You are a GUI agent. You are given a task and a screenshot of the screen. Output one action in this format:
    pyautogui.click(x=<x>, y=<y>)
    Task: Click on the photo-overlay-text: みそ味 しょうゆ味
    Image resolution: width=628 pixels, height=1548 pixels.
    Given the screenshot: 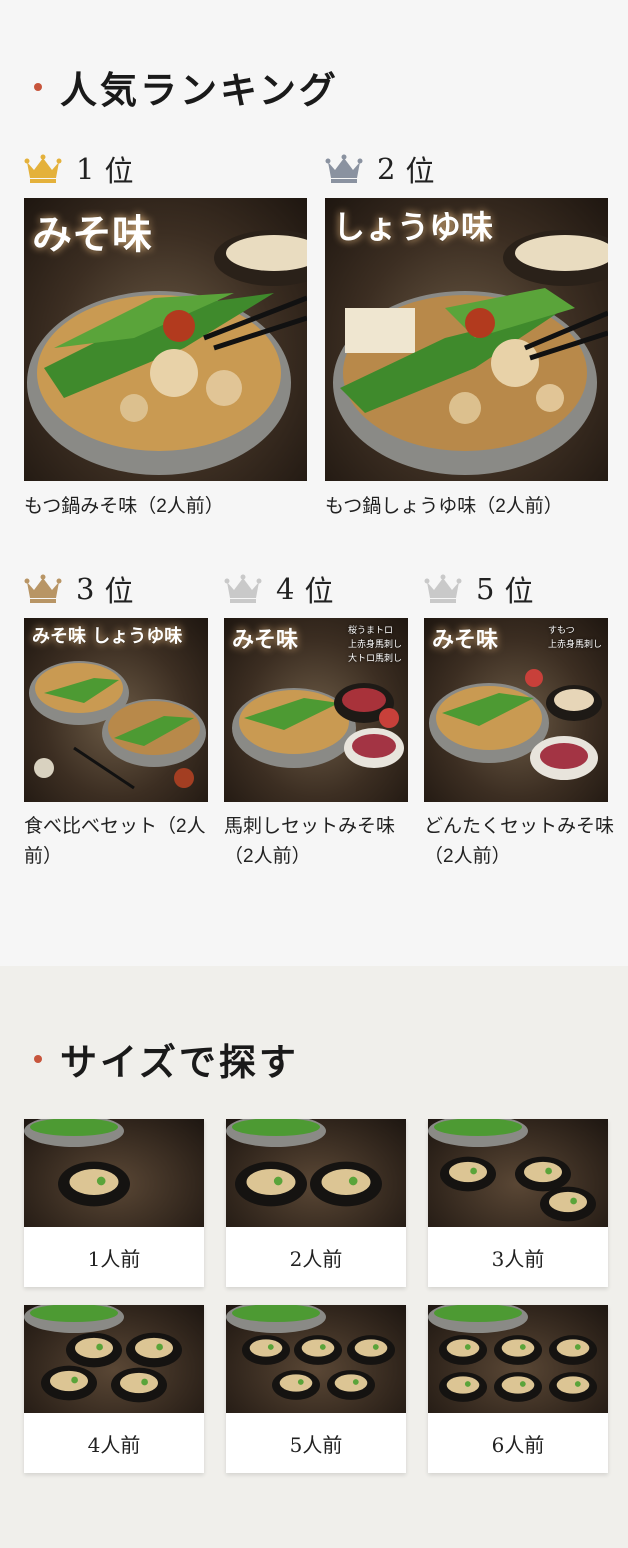 What is the action you would take?
    pyautogui.click(x=107, y=636)
    